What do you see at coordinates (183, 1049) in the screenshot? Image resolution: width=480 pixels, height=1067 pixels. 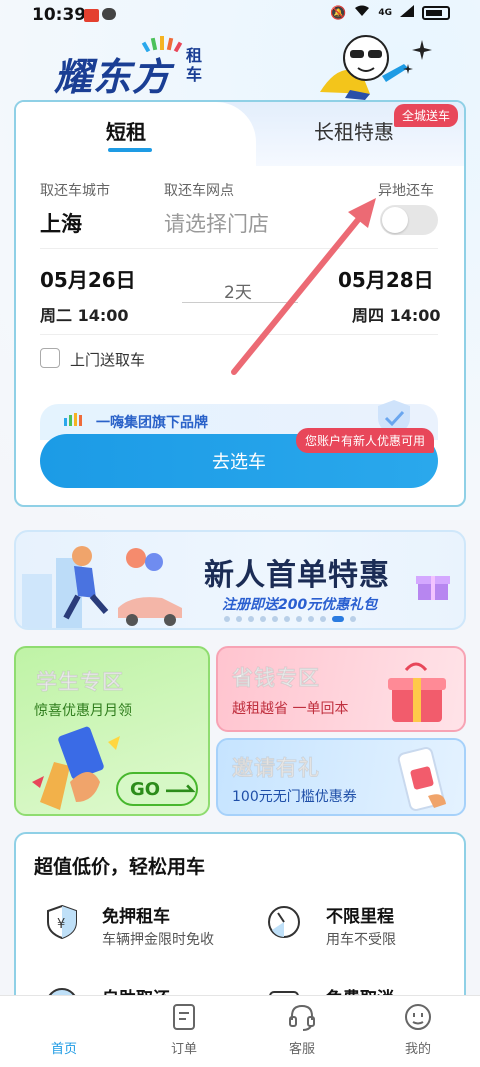 I see `nav-orders-label: 订单` at bounding box center [183, 1049].